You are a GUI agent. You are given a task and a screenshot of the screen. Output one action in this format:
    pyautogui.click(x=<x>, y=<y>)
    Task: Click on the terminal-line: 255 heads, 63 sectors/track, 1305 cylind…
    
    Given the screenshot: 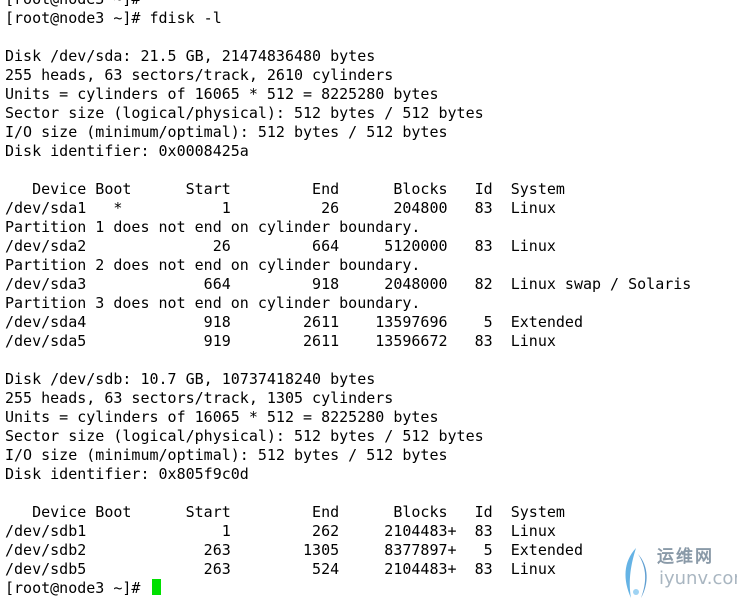 What is the action you would take?
    pyautogui.click(x=199, y=398)
    